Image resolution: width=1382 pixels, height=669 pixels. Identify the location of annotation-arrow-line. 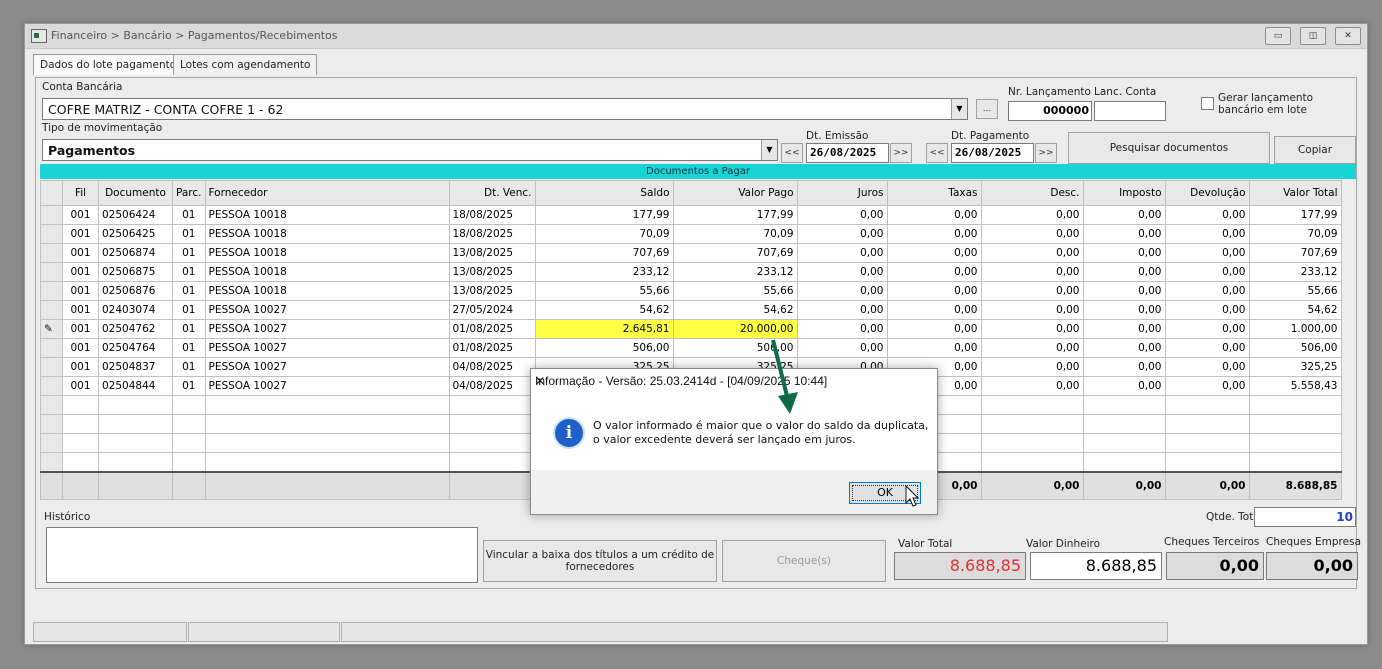
(780, 370).